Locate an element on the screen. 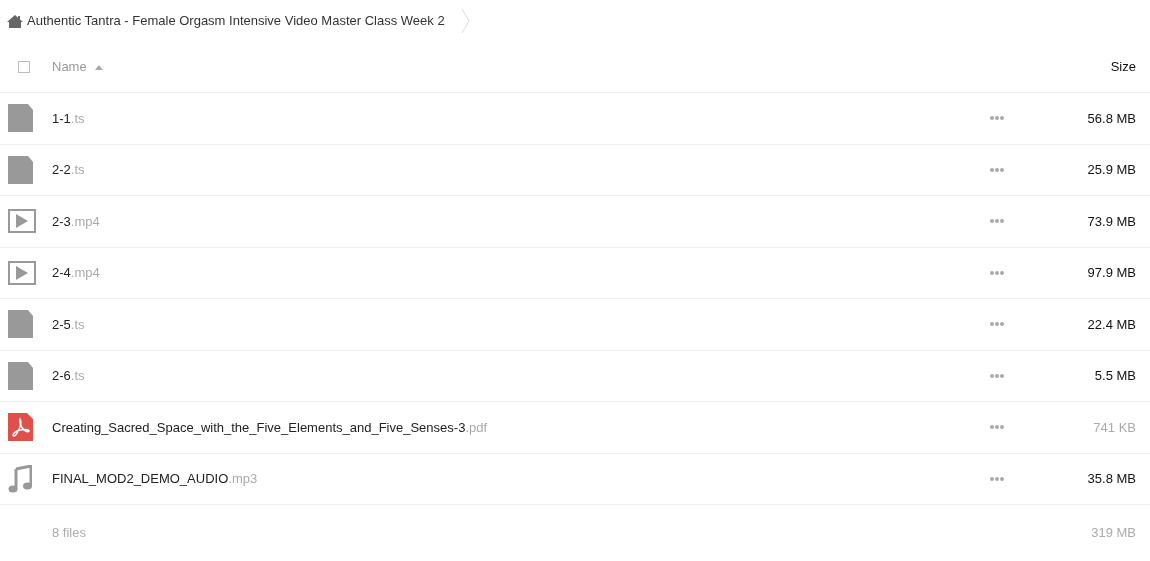 This screenshot has width=1150, height=561. pdf-icon is located at coordinates (20, 427).